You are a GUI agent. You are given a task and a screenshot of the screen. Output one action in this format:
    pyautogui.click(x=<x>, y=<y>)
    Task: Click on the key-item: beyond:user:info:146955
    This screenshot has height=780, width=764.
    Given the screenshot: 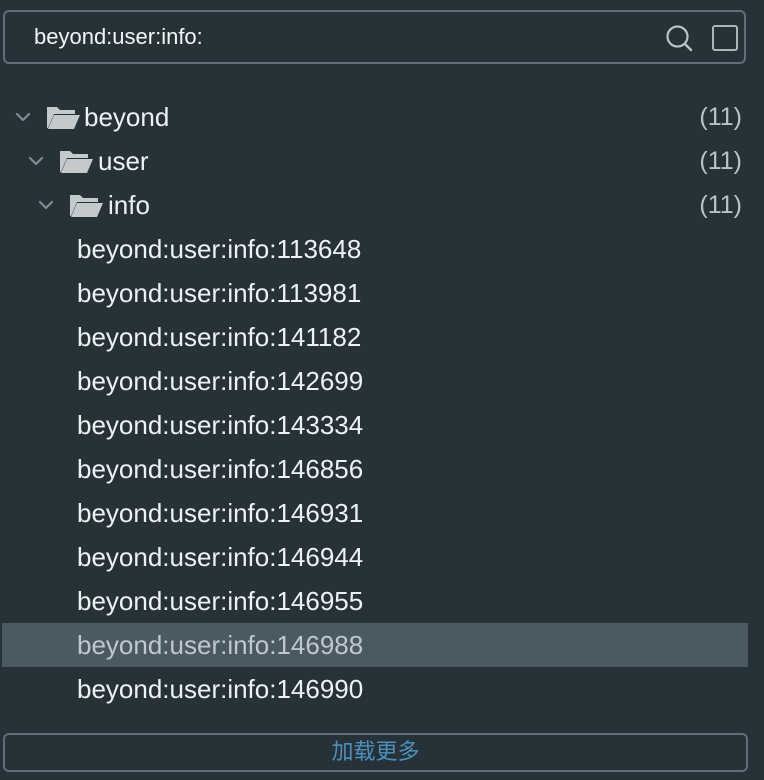 What is the action you would take?
    pyautogui.click(x=382, y=601)
    